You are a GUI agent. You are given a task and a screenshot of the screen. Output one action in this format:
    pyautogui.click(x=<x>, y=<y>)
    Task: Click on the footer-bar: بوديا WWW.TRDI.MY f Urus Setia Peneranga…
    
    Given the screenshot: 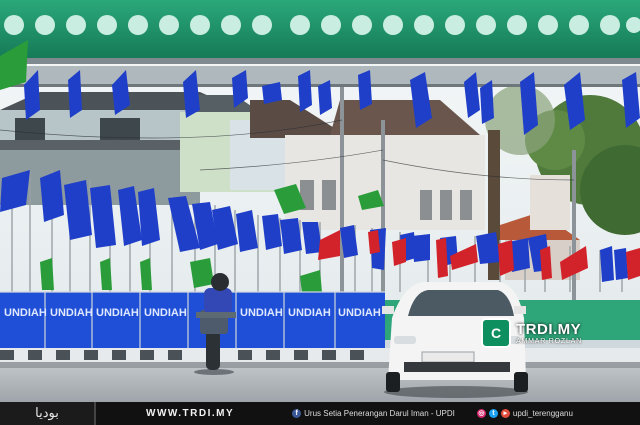 What is the action you would take?
    pyautogui.click(x=320, y=413)
    